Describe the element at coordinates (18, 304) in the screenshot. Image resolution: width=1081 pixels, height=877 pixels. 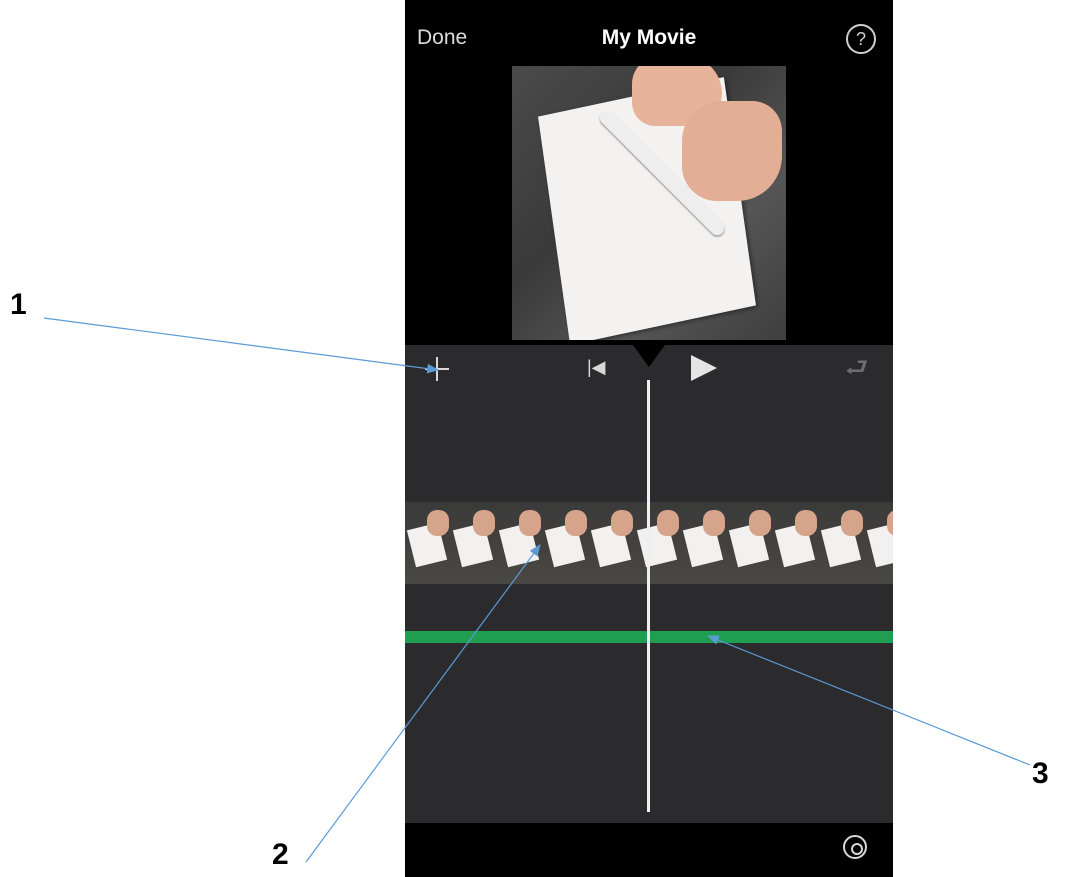
I see `callout-label: 1` at that location.